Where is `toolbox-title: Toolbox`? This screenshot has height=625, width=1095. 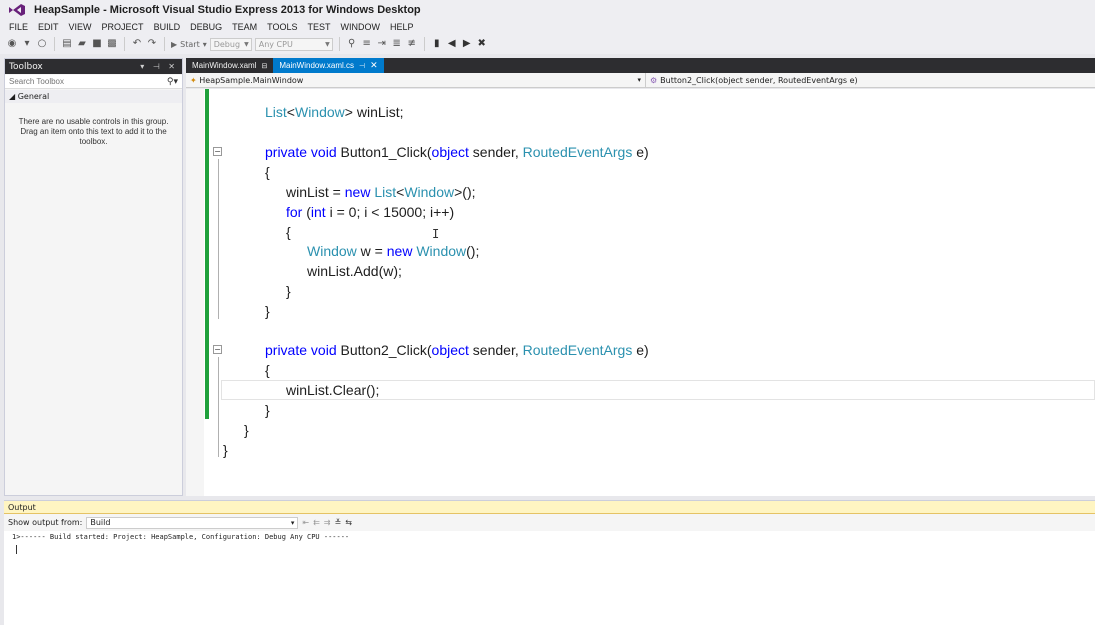
toolbox-title: Toolbox is located at coordinates (26, 66).